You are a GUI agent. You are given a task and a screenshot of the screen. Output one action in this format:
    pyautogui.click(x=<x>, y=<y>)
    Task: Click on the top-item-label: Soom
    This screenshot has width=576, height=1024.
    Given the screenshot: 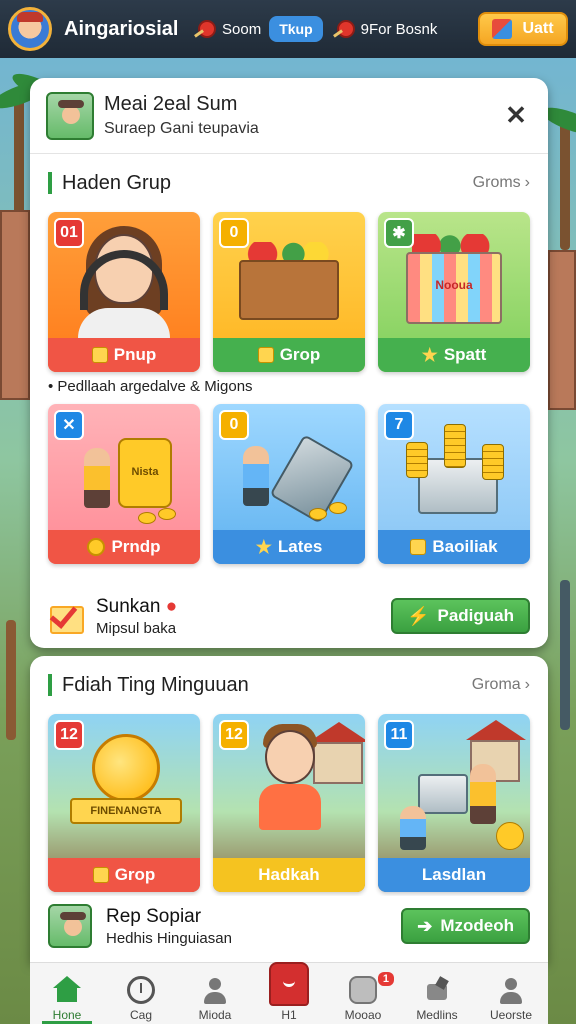 What is the action you would take?
    pyautogui.click(x=242, y=29)
    